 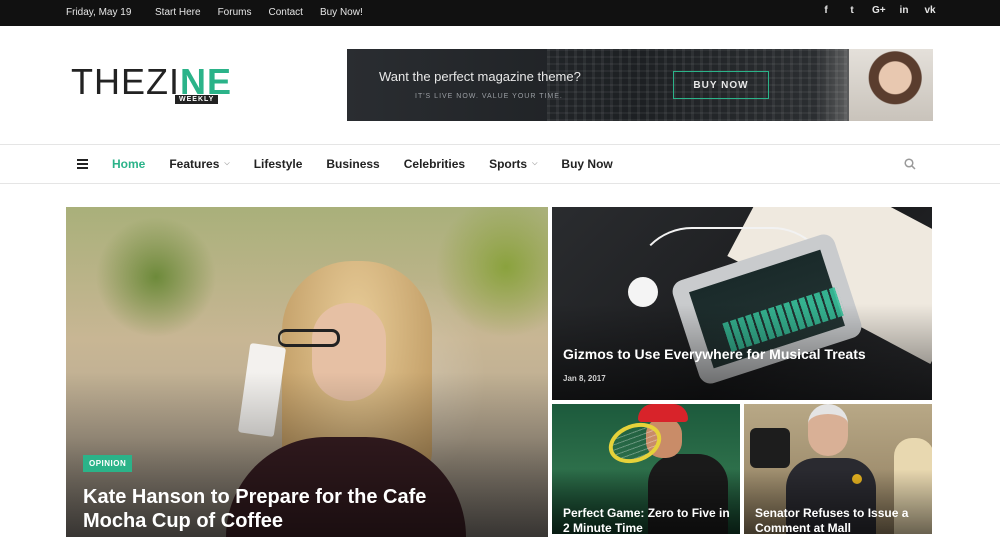 What do you see at coordinates (489, 96) in the screenshot?
I see `banner-subtext: IT'S LIVE NOW. VALUE YOUR TIME.` at bounding box center [489, 96].